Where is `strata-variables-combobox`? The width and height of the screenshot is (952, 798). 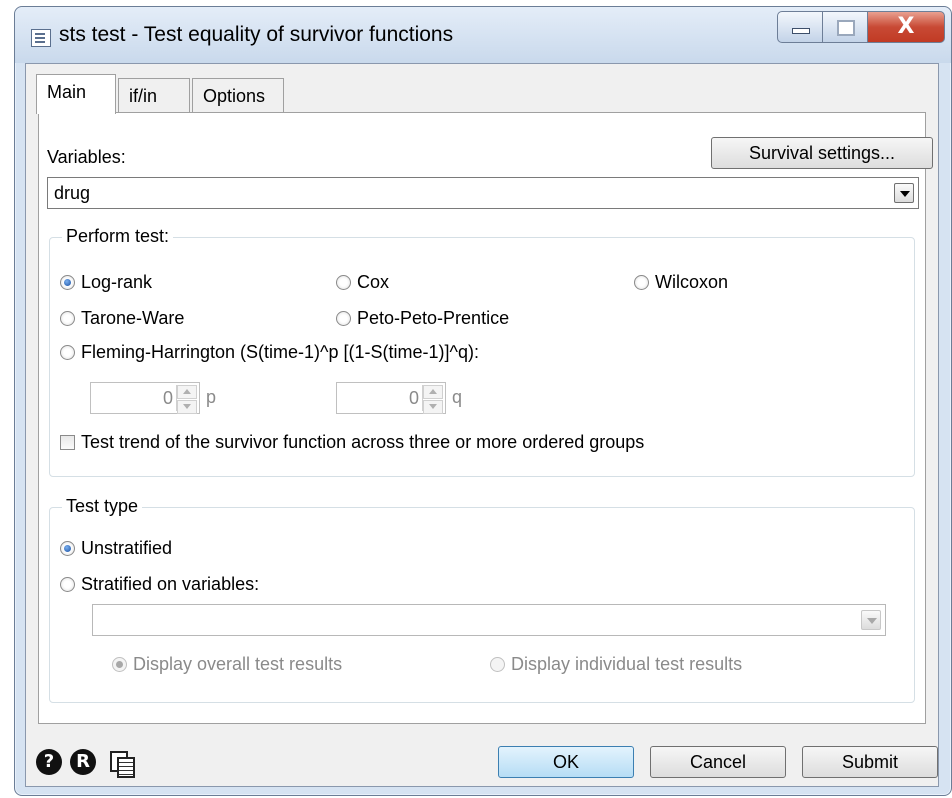
strata-variables-combobox is located at coordinates (489, 620).